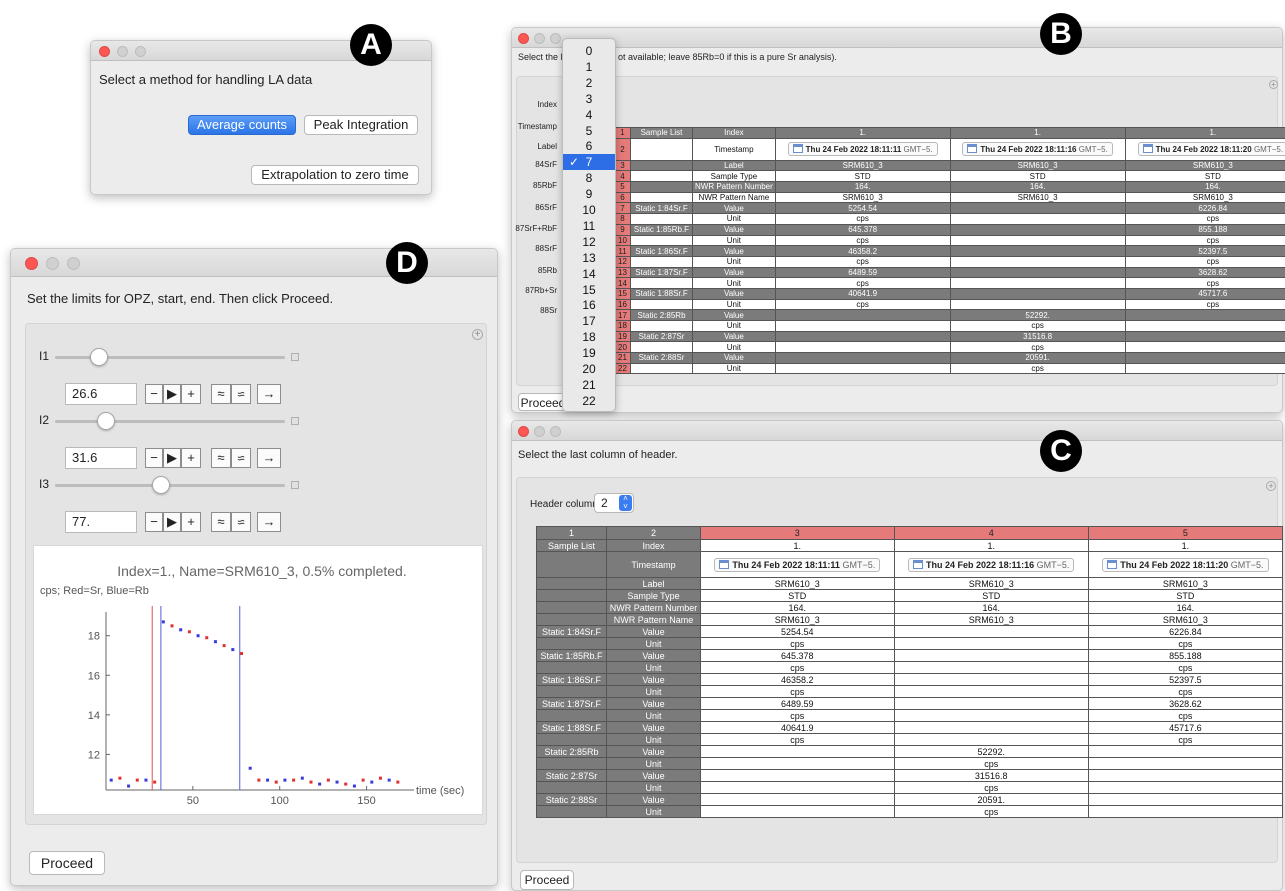 Image resolution: width=1285 pixels, height=891 pixels. Describe the element at coordinates (622, 293) in the screenshot. I see `row-number: 15` at that location.